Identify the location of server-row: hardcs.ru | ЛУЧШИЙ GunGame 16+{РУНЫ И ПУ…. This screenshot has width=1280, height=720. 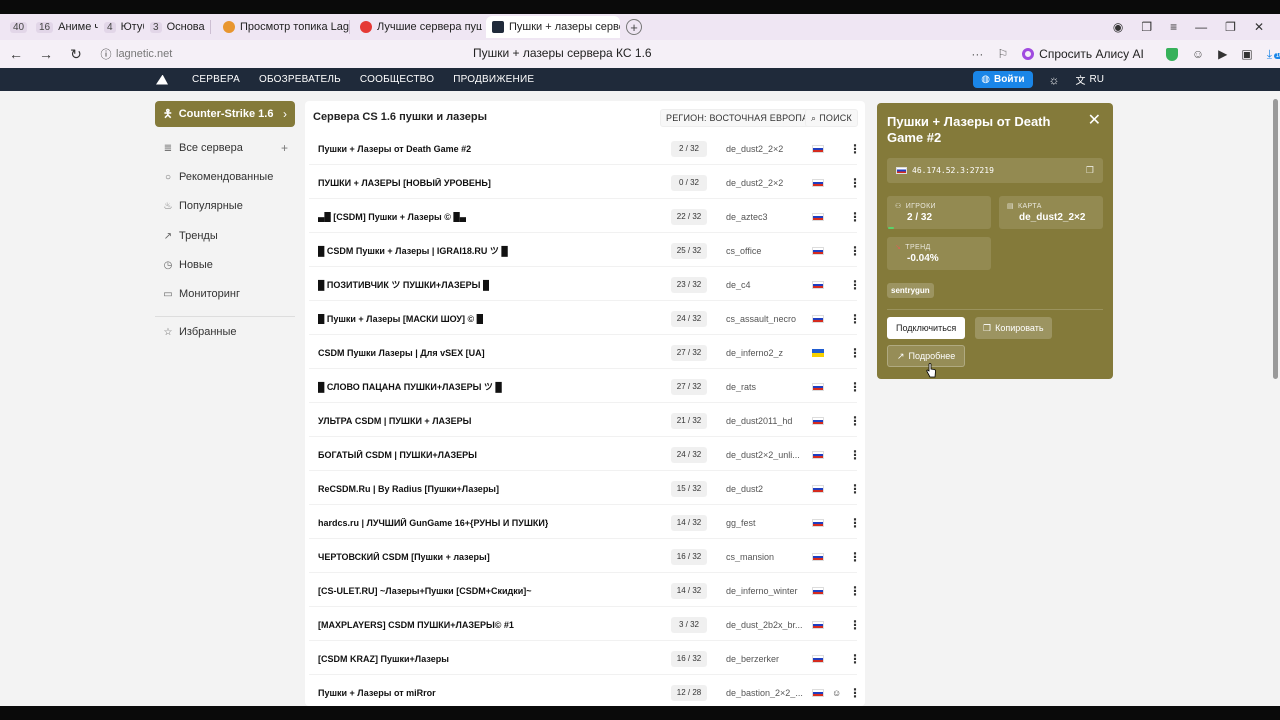
(585, 523).